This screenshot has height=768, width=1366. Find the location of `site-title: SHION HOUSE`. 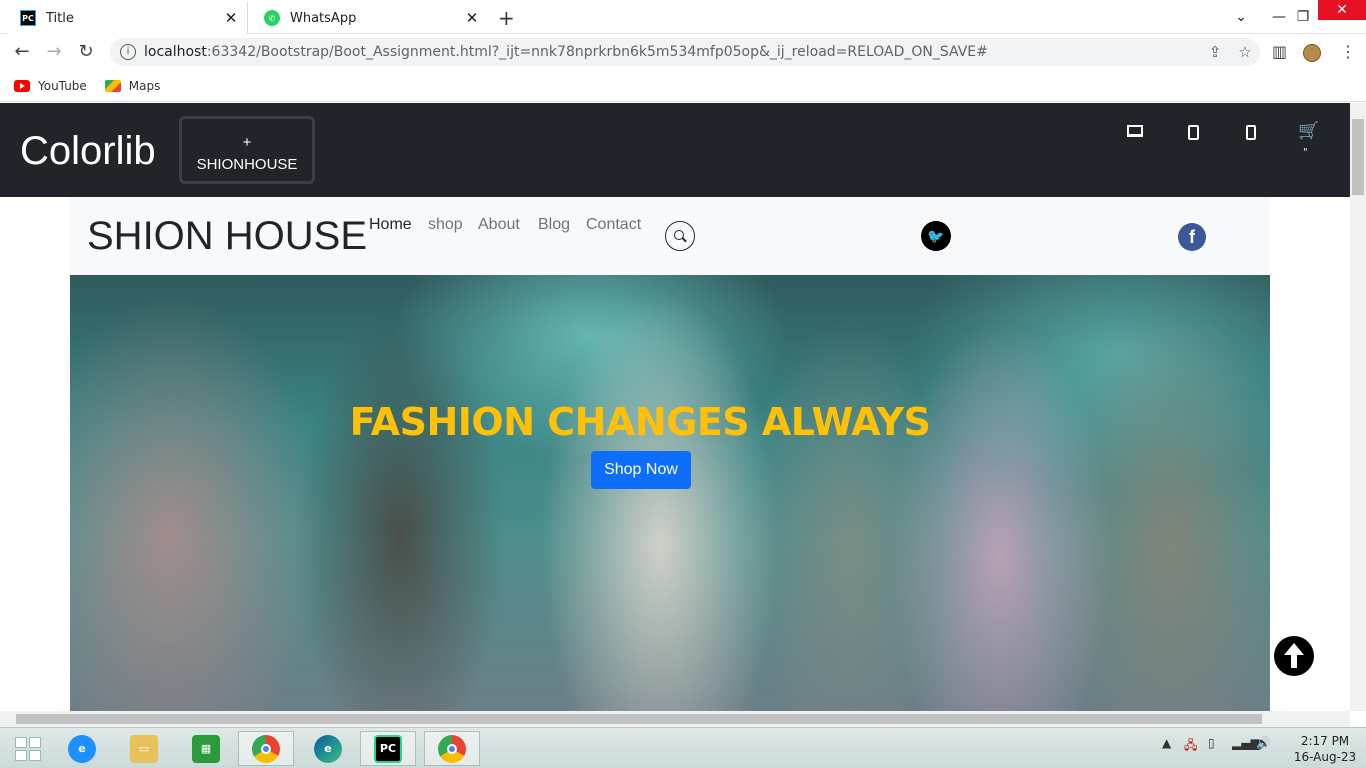

site-title: SHION HOUSE is located at coordinates (227, 236).